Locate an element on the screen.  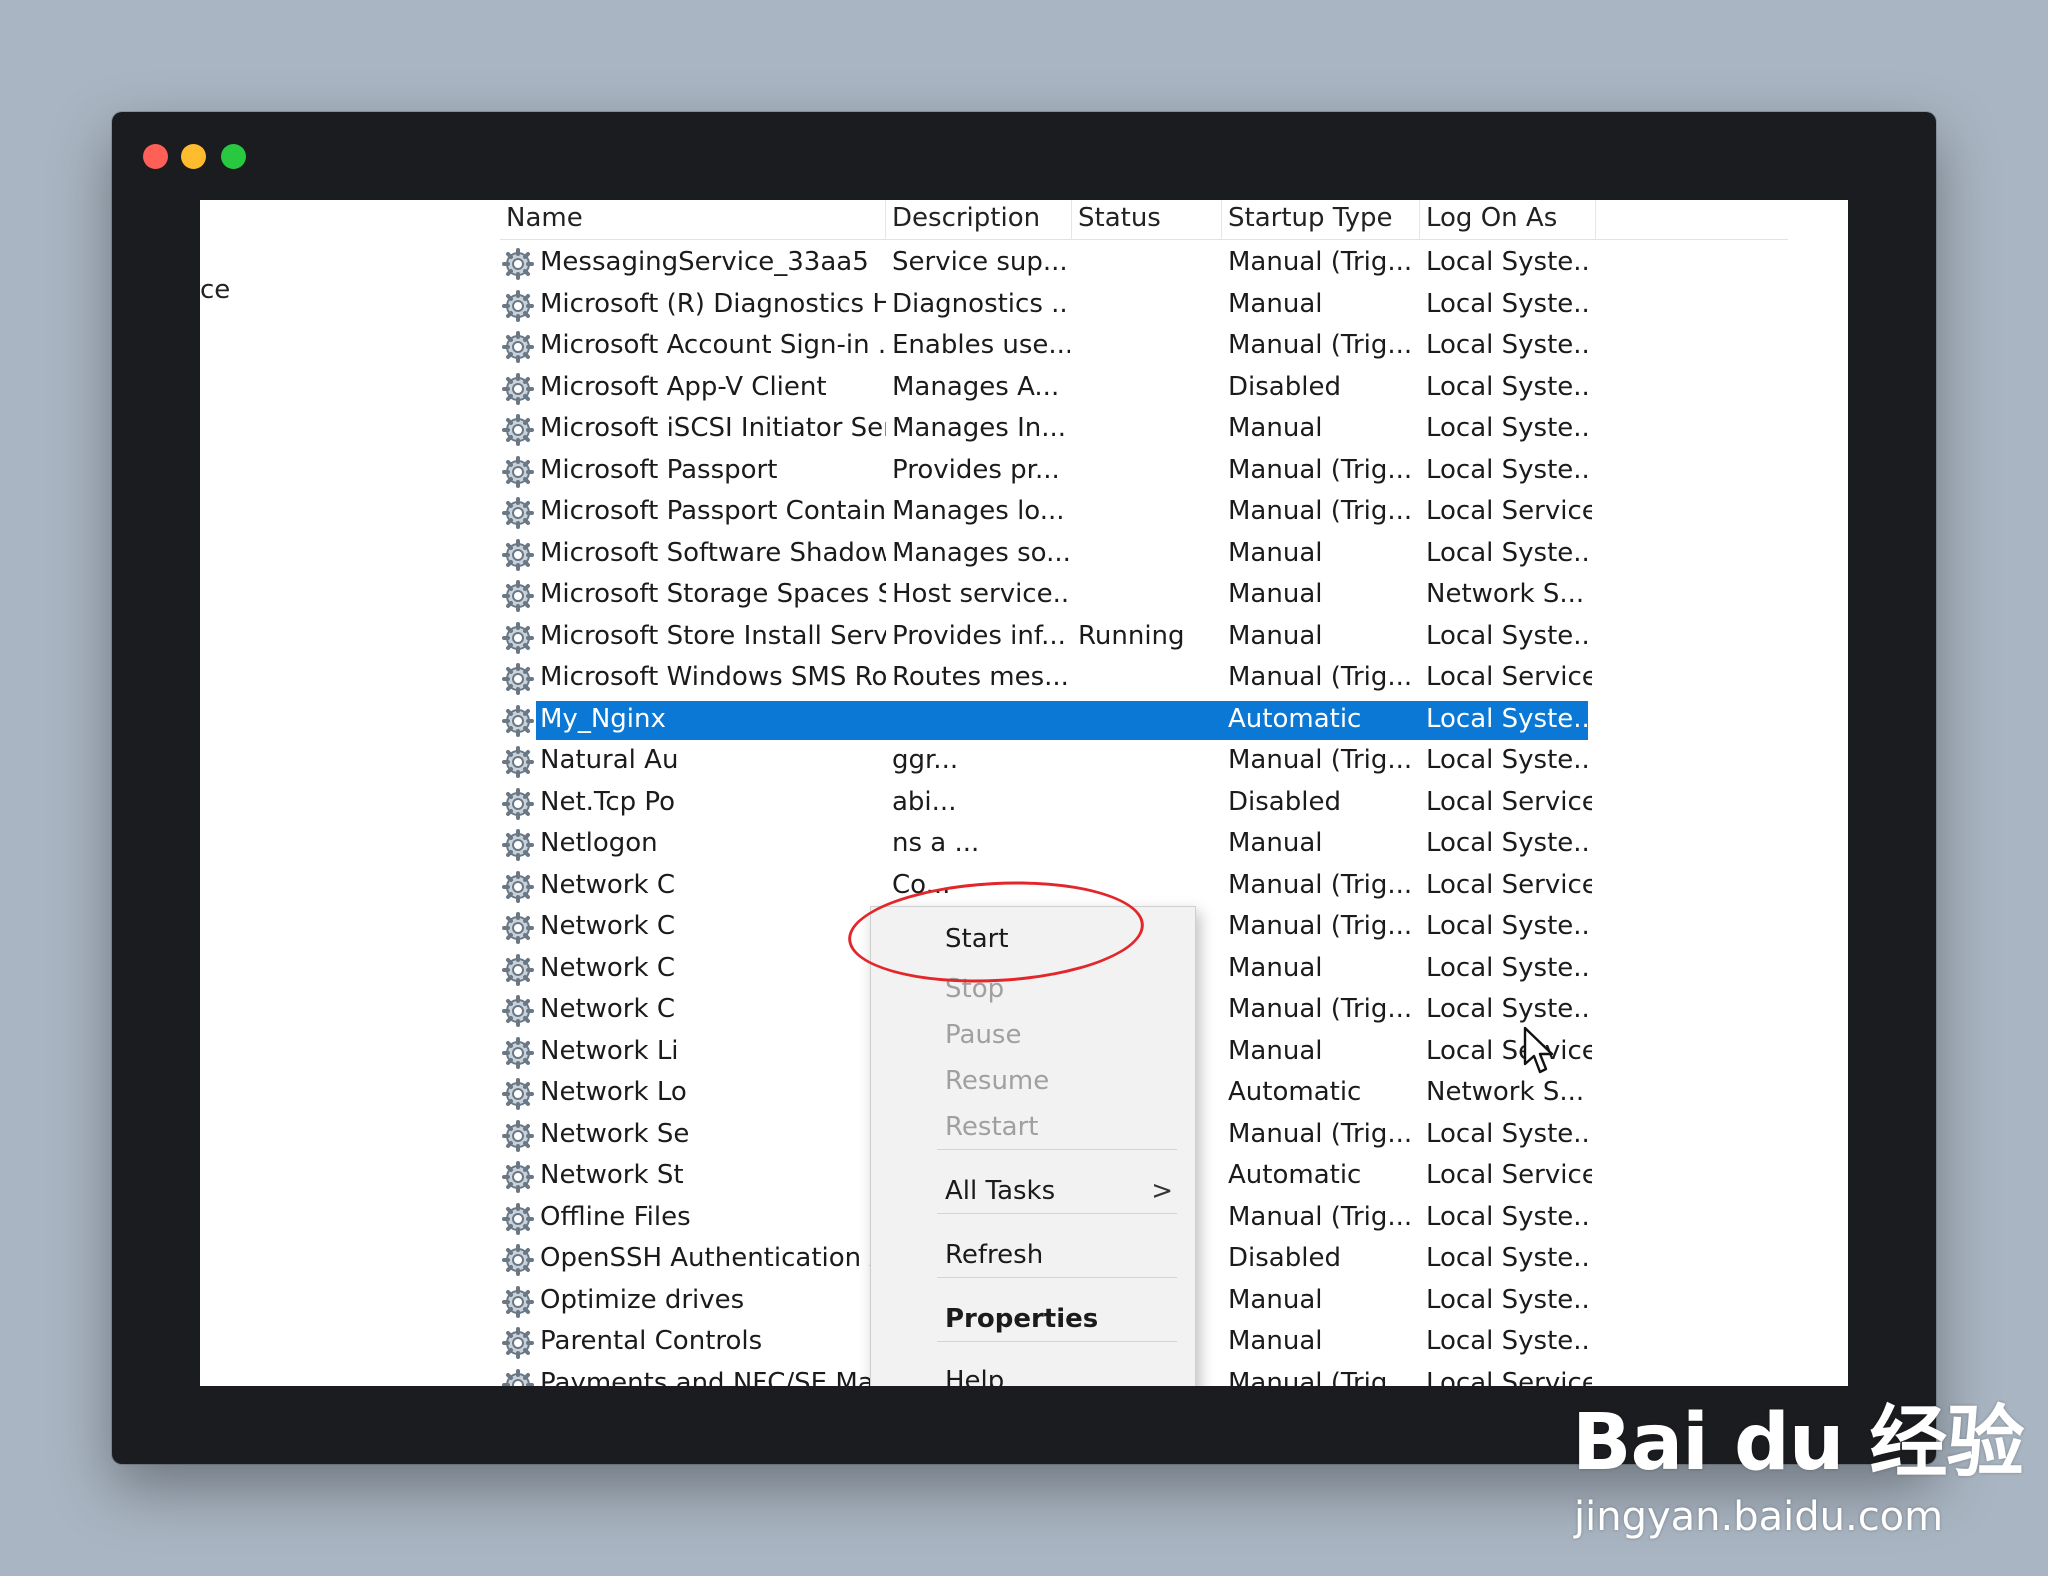
menu-item-label: Stop is located at coordinates (975, 989).